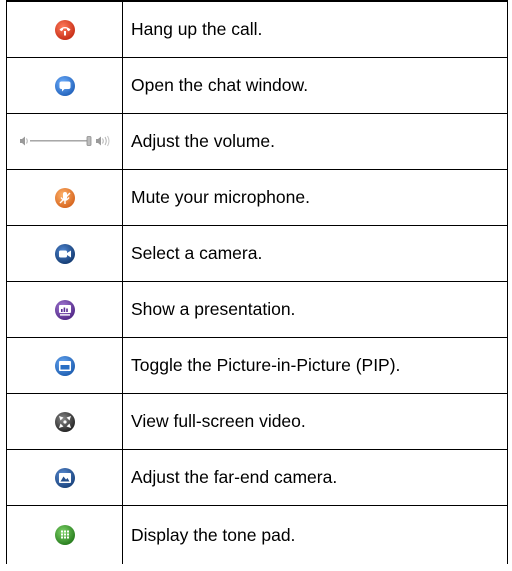  What do you see at coordinates (315, 421) in the screenshot?
I see `row-label: View full-screen video.` at bounding box center [315, 421].